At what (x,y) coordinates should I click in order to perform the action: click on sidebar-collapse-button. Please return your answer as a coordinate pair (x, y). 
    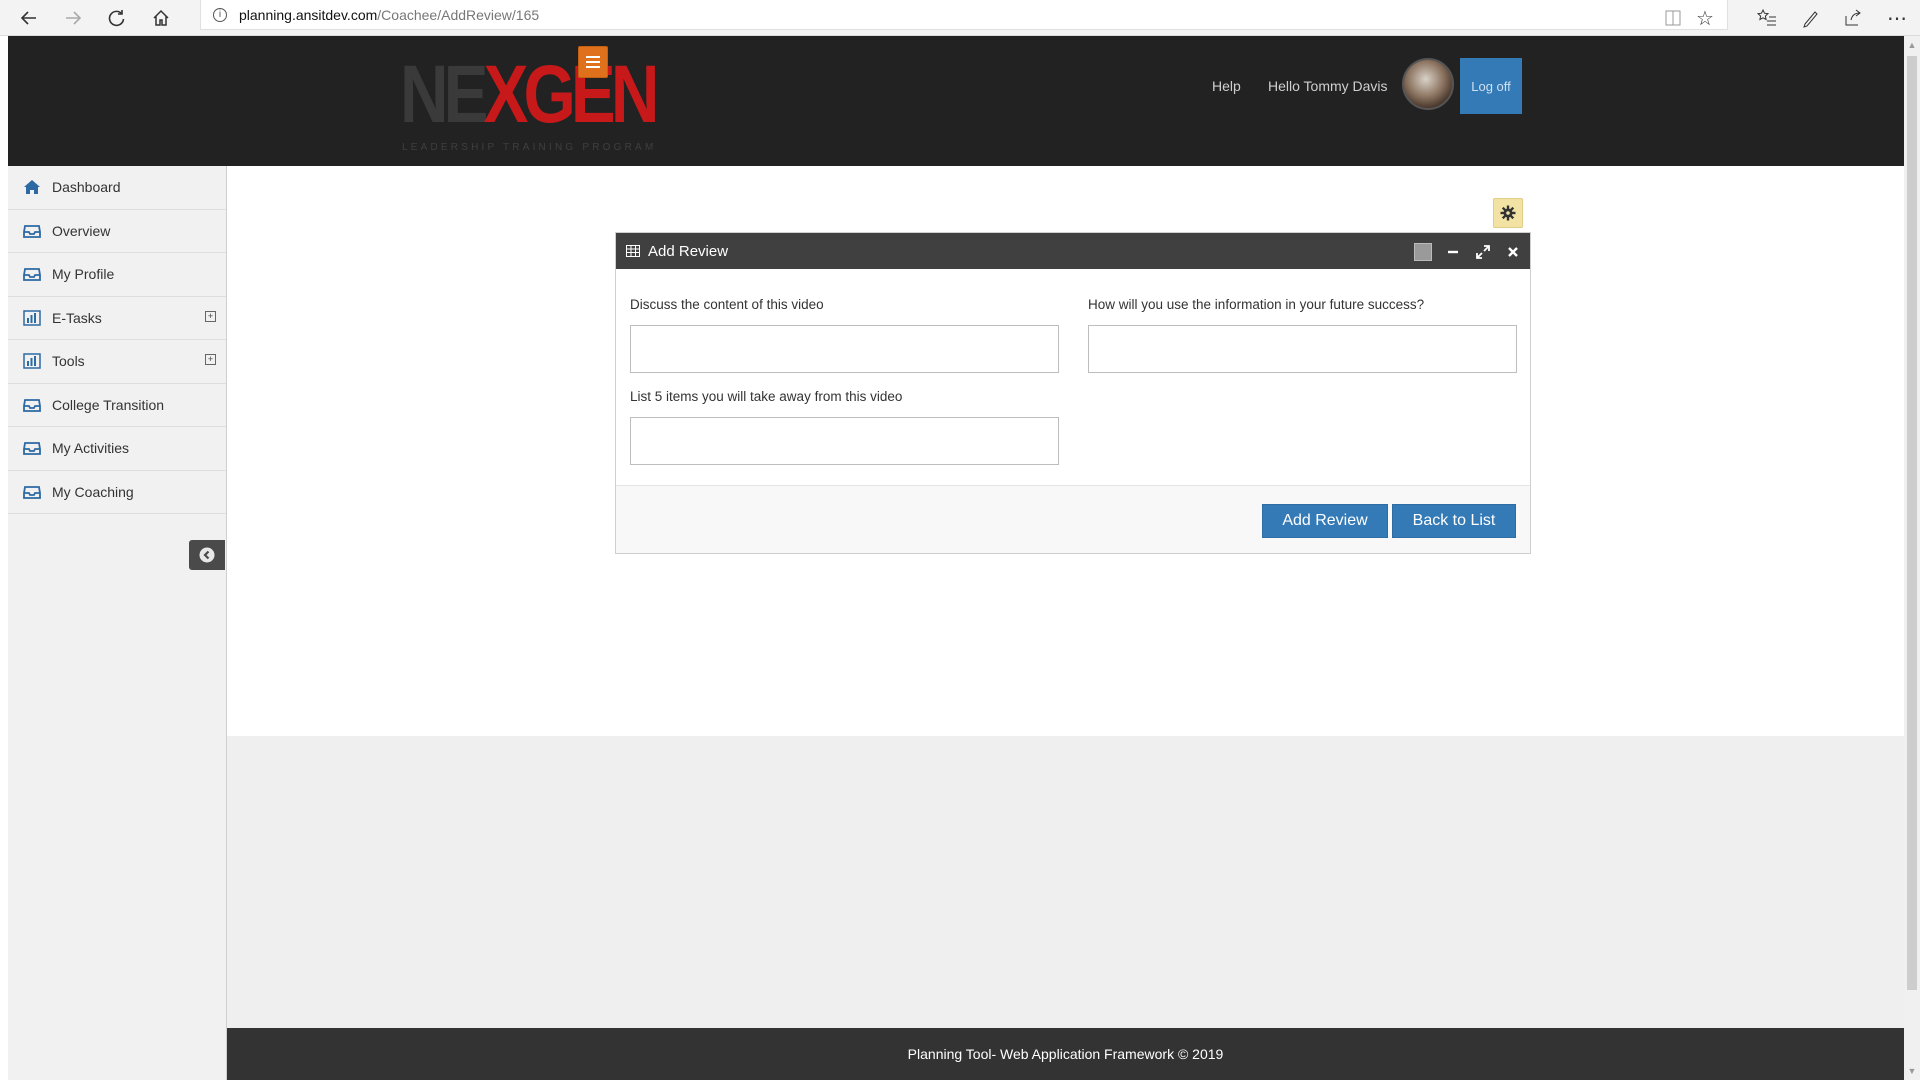
    Looking at the image, I should click on (207, 555).